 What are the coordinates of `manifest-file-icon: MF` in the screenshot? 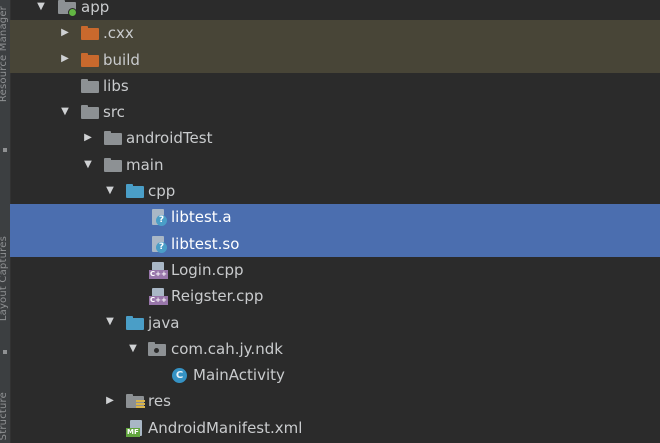 It's located at (136, 428).